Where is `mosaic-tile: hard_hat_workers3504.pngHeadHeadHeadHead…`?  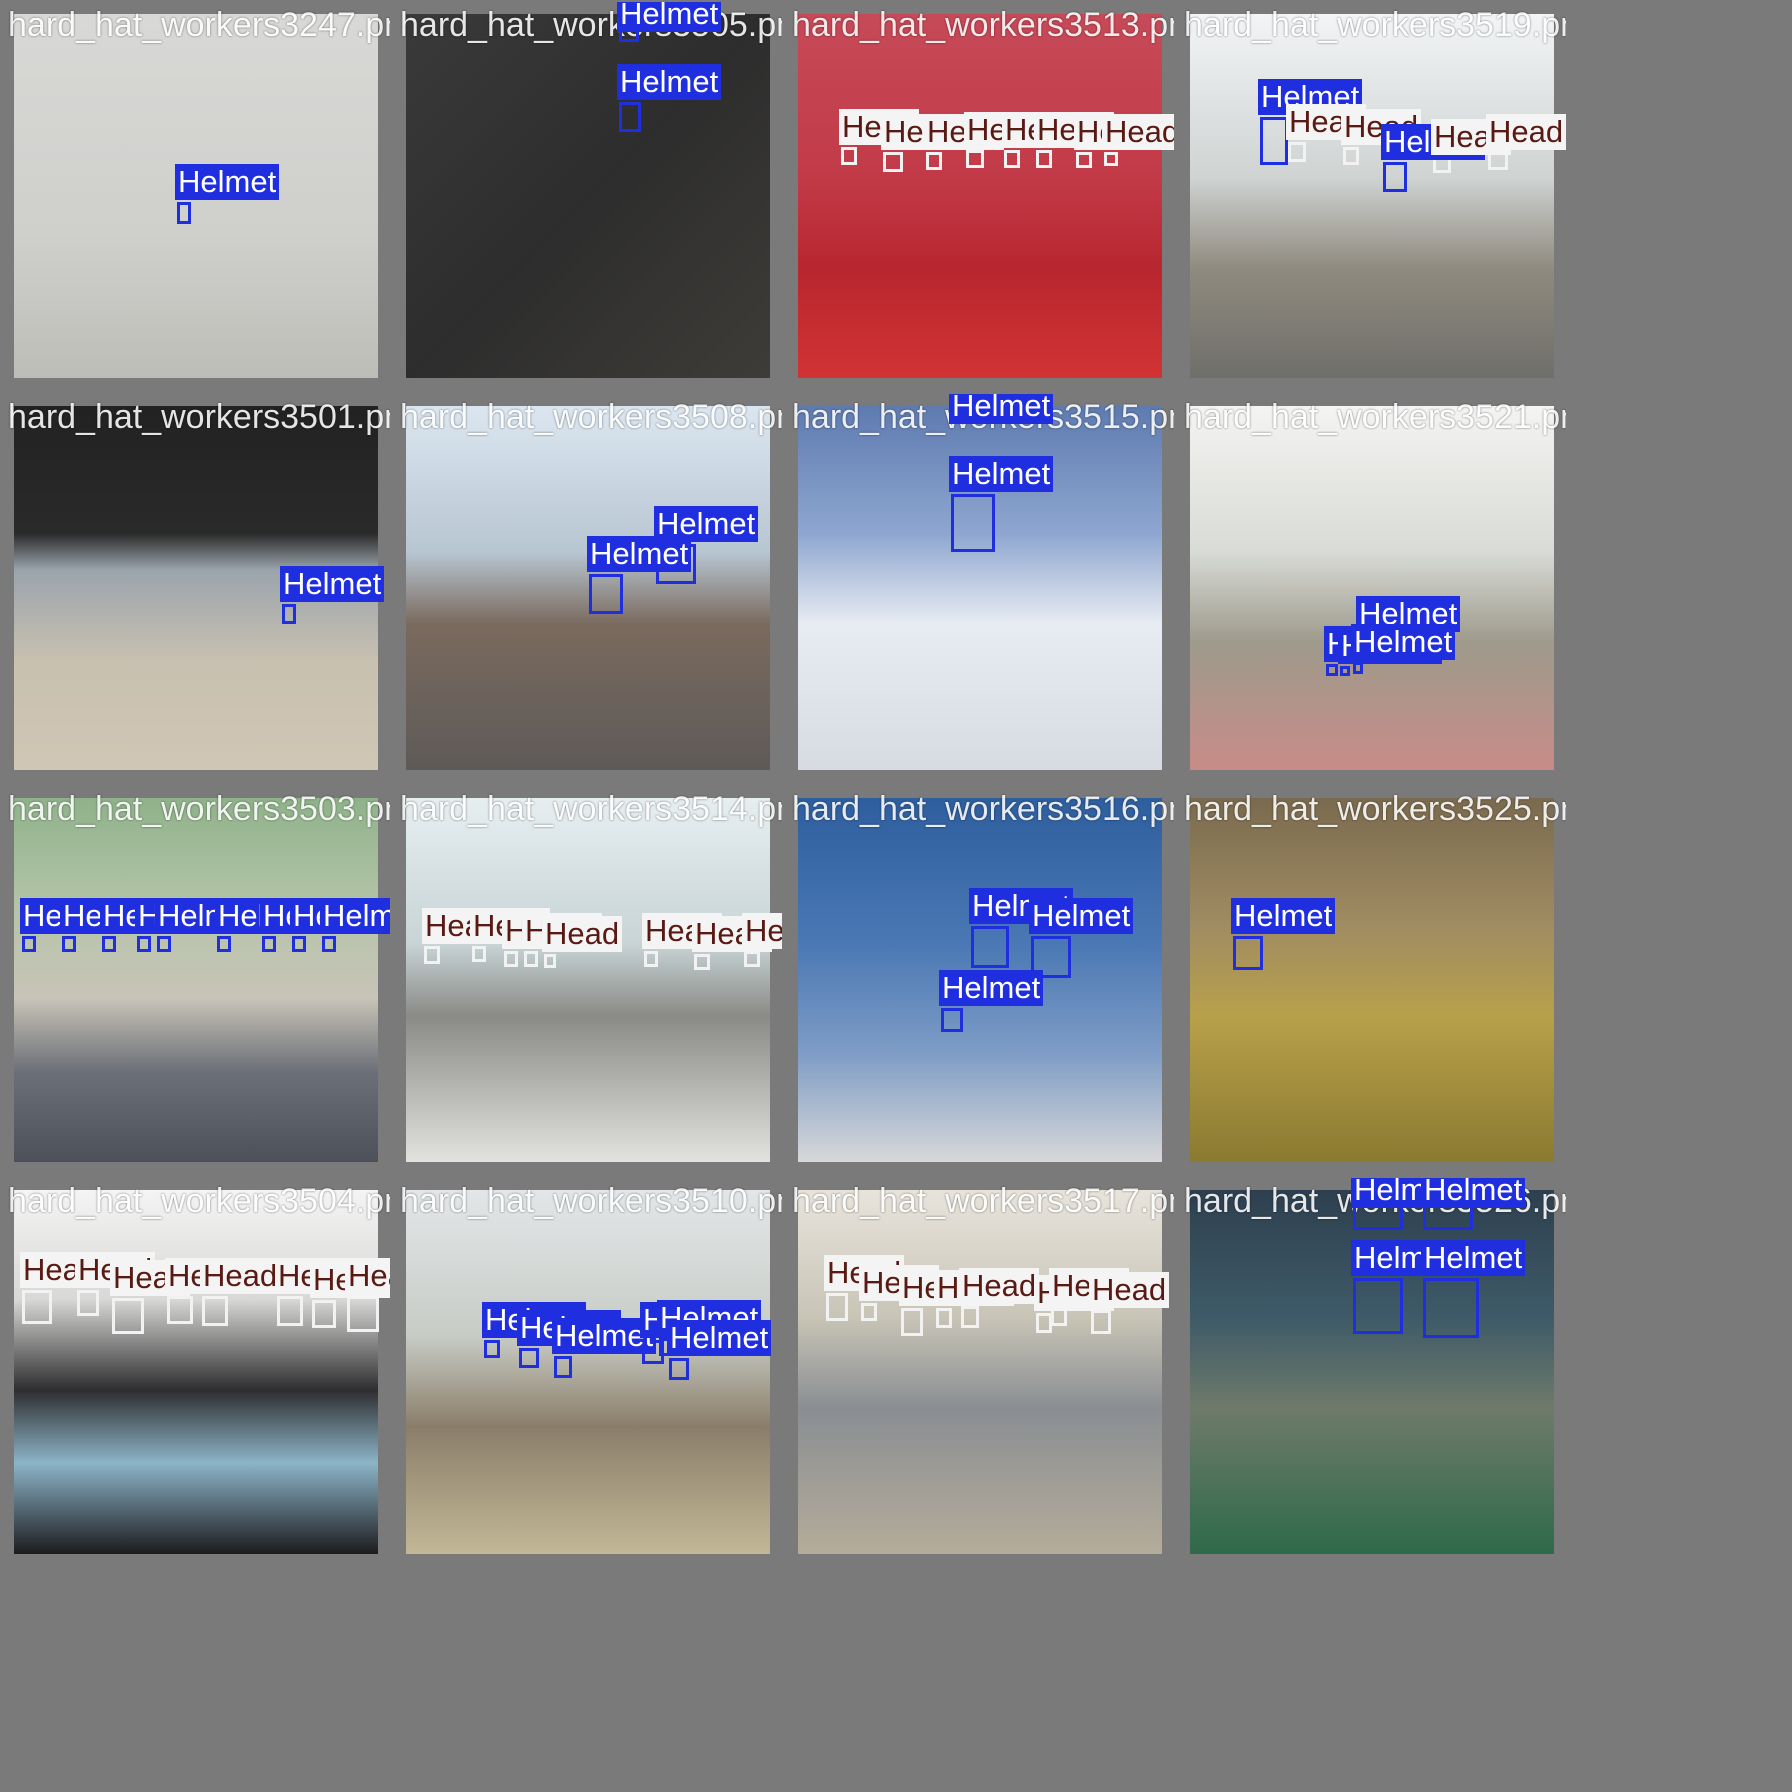 mosaic-tile: hard_hat_workers3504.pngHeadHeadHeadHead… is located at coordinates (196, 1372).